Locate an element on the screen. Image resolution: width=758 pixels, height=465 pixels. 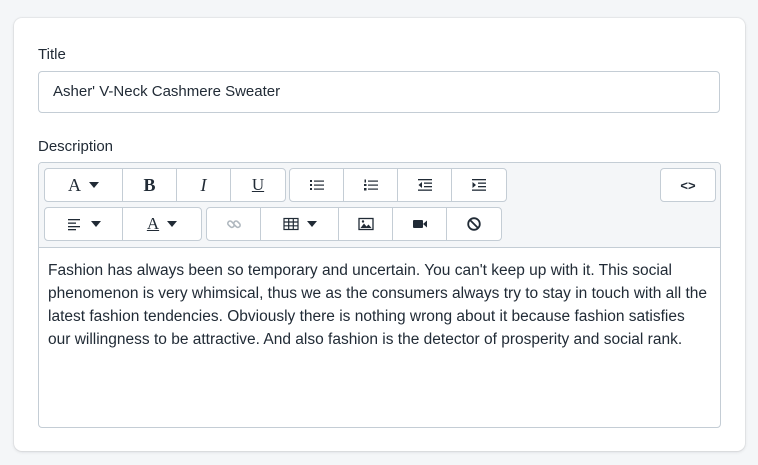
list-indent-group is located at coordinates (398, 185).